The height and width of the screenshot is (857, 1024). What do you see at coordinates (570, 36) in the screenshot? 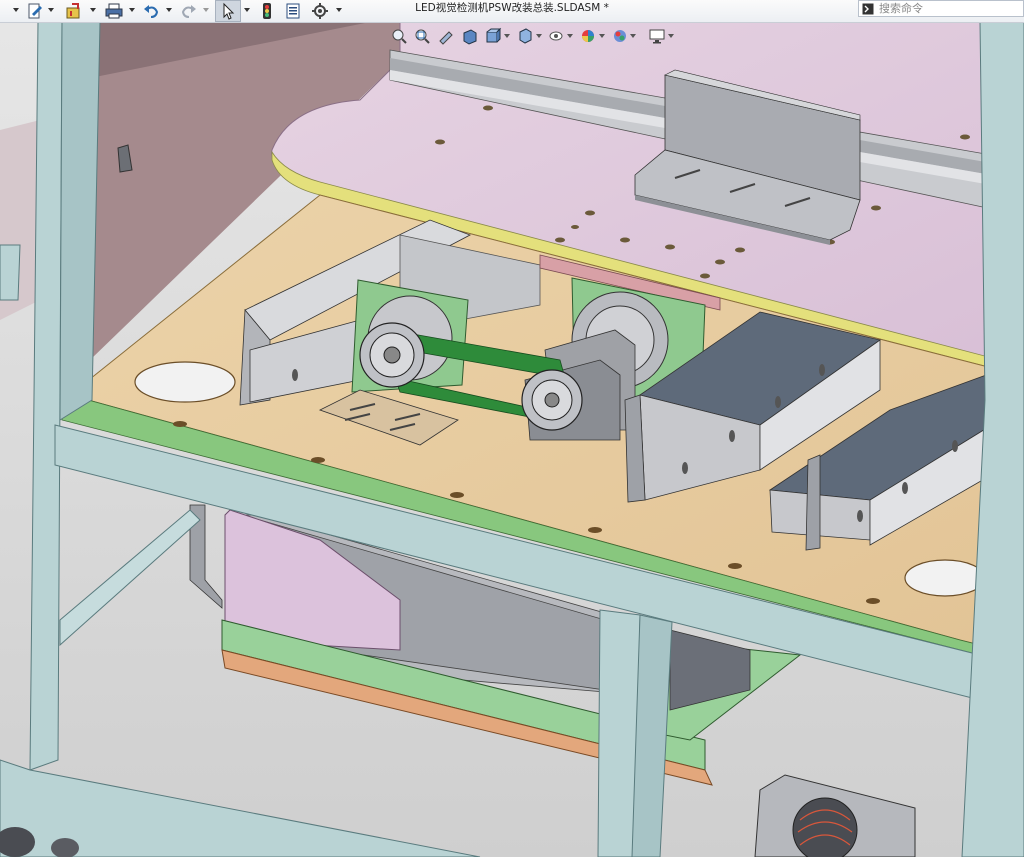
I see `hide-show-items-caret` at bounding box center [570, 36].